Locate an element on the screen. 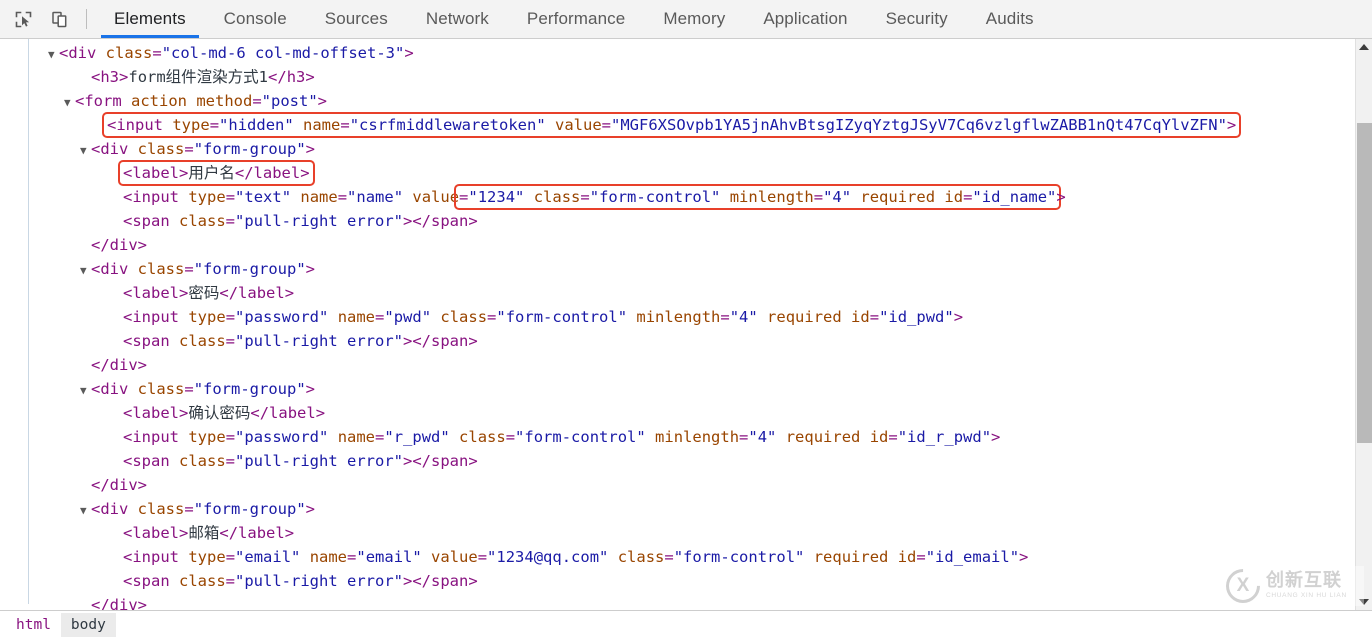 Image resolution: width=1372 pixels, height=639 pixels. token-val: "r_pwd" is located at coordinates (417, 437).